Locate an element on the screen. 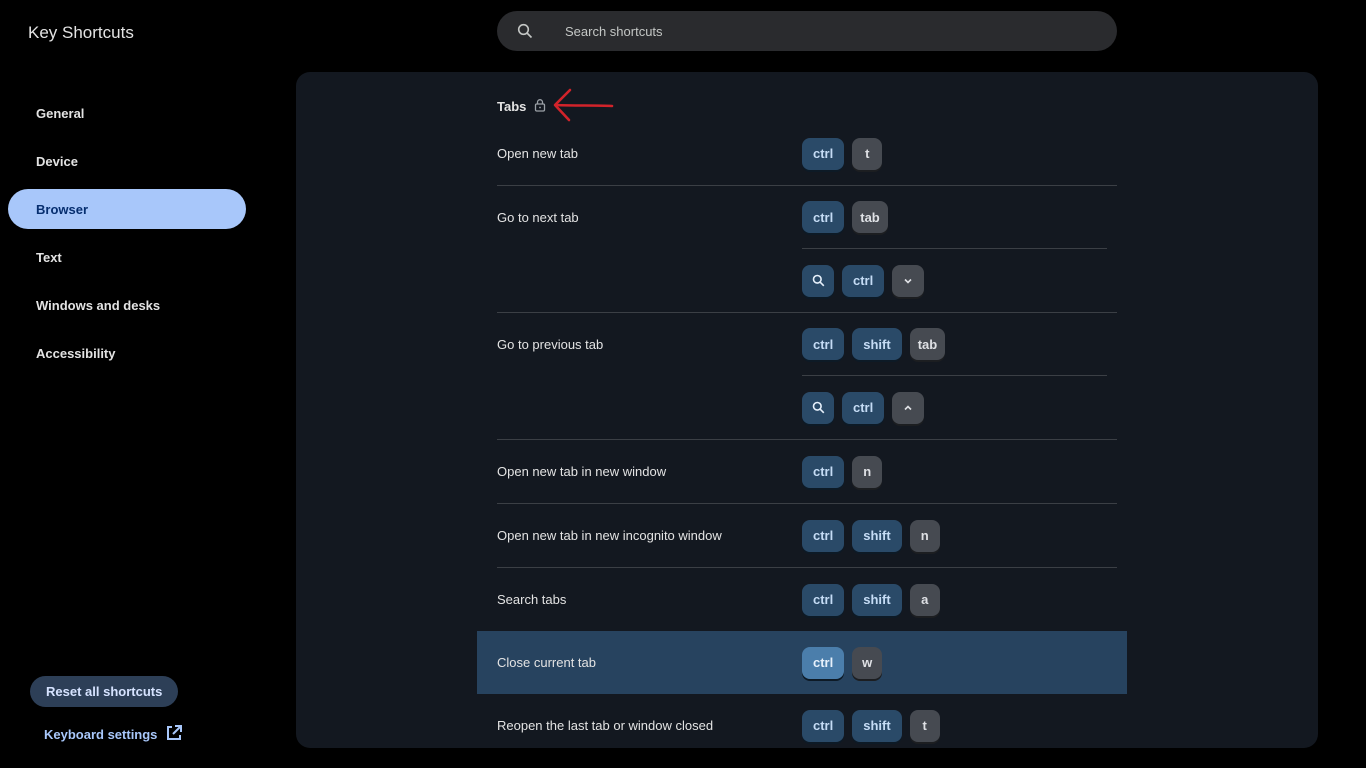 The width and height of the screenshot is (1366, 768). shortcut-label: Open new tab in new window is located at coordinates (582, 471).